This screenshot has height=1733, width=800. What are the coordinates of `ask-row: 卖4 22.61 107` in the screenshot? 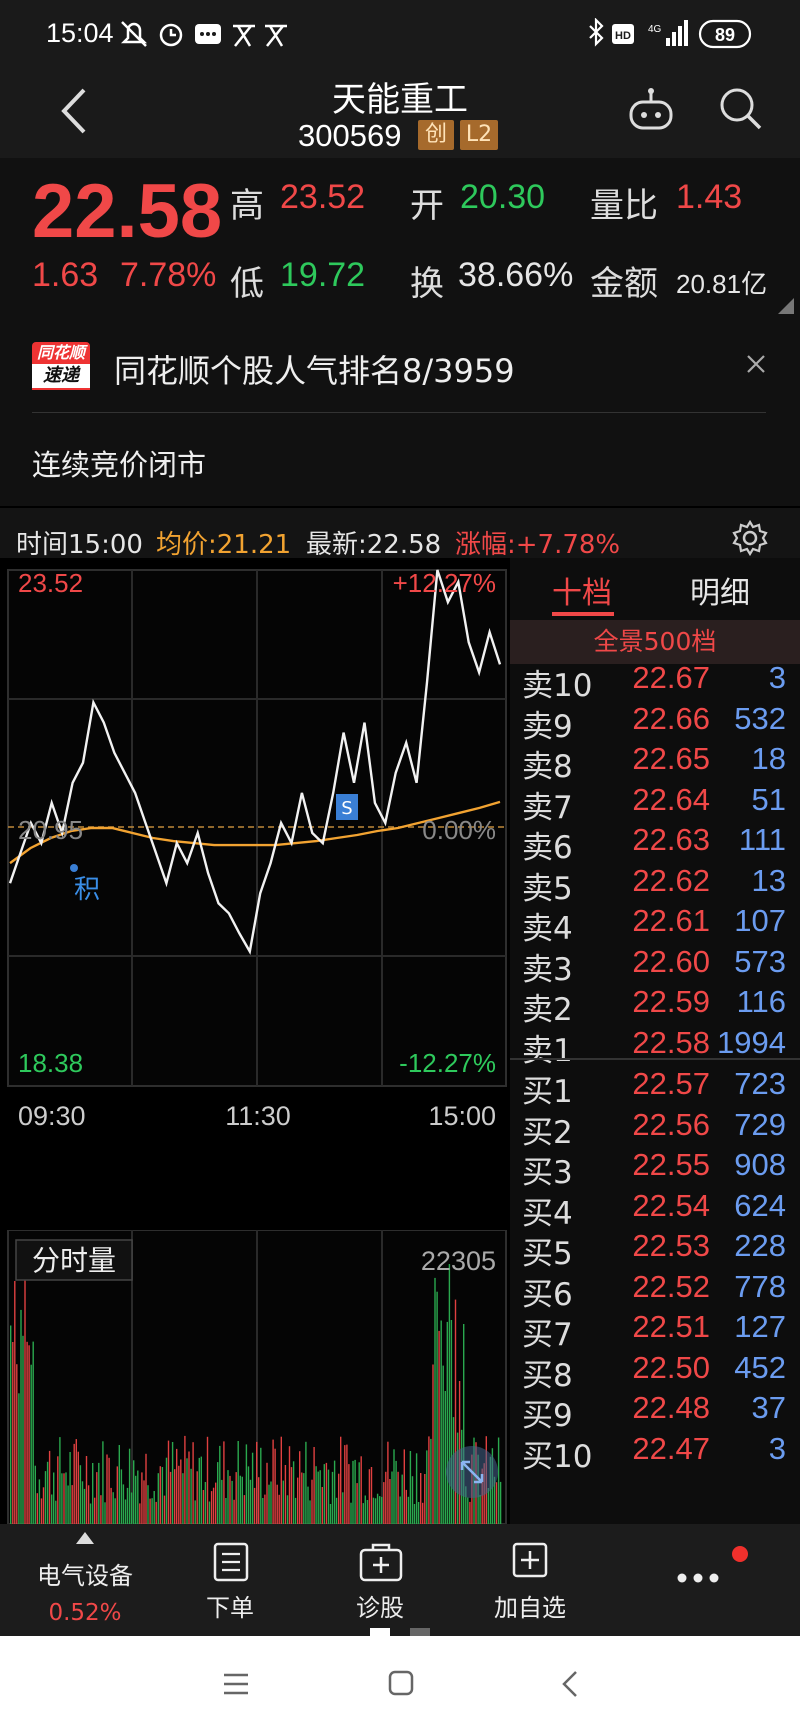 It's located at (655, 925).